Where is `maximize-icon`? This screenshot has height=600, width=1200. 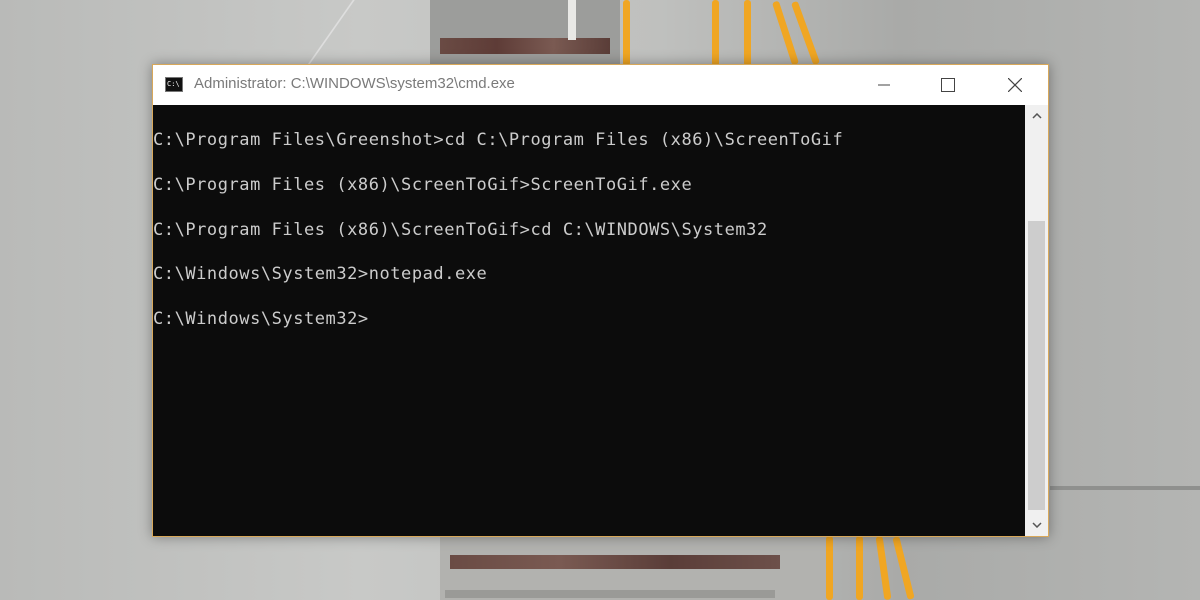
maximize-icon is located at coordinates (948, 85).